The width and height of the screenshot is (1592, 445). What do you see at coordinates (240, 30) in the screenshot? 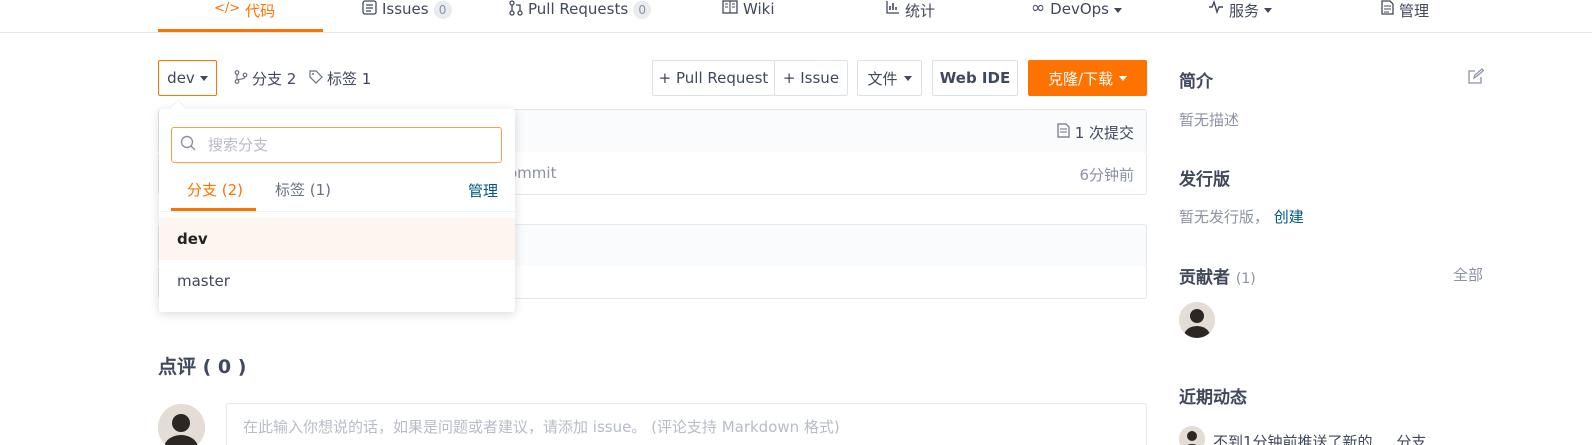
I see `active-tab-indicator` at bounding box center [240, 30].